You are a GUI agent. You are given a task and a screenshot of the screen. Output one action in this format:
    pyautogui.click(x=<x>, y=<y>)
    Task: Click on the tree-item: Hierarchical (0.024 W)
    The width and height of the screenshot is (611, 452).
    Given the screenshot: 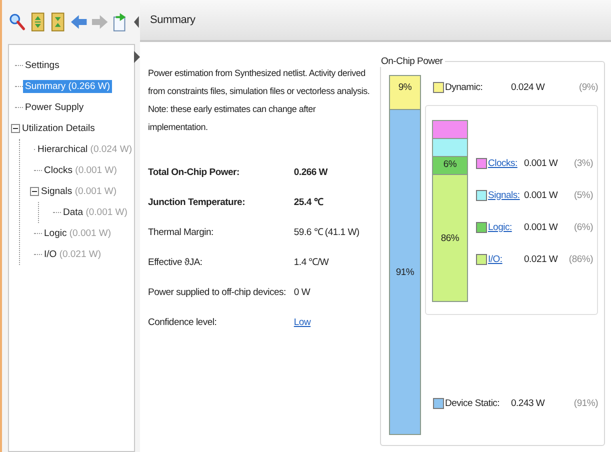 What is the action you would take?
    pyautogui.click(x=84, y=149)
    